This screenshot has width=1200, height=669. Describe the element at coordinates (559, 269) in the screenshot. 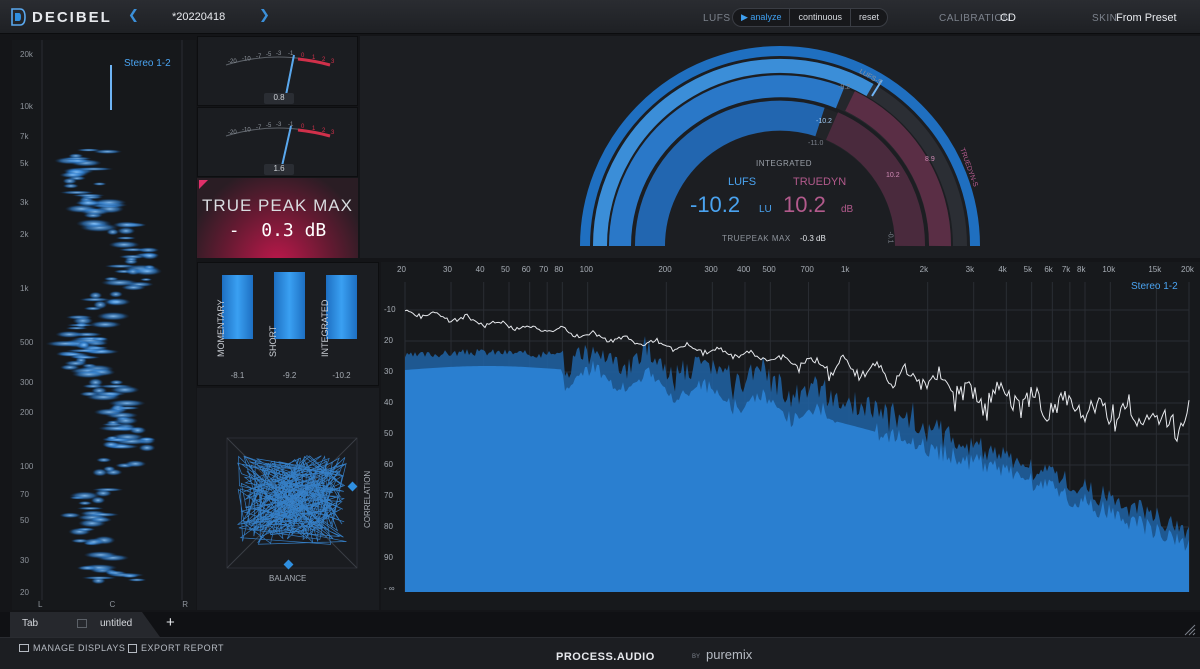

I see `spectrum-freq-label: 80` at that location.